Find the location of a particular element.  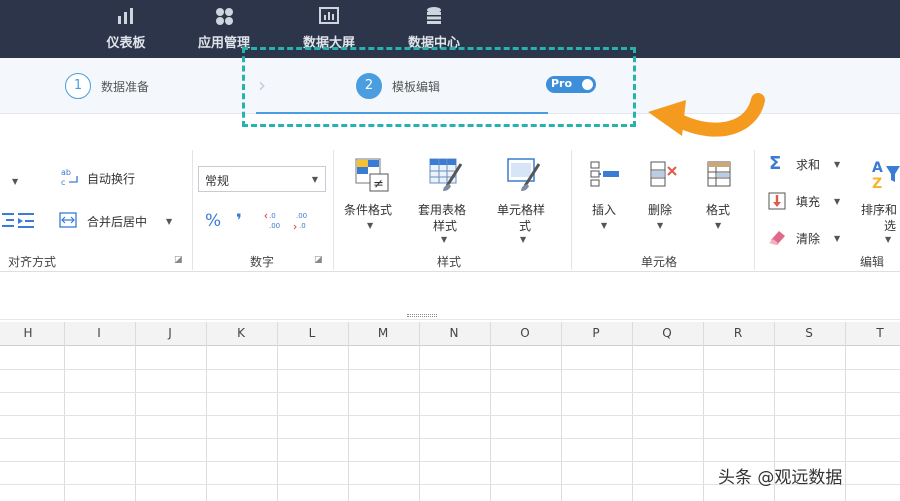

number-group-label: 数字 is located at coordinates (262, 262).